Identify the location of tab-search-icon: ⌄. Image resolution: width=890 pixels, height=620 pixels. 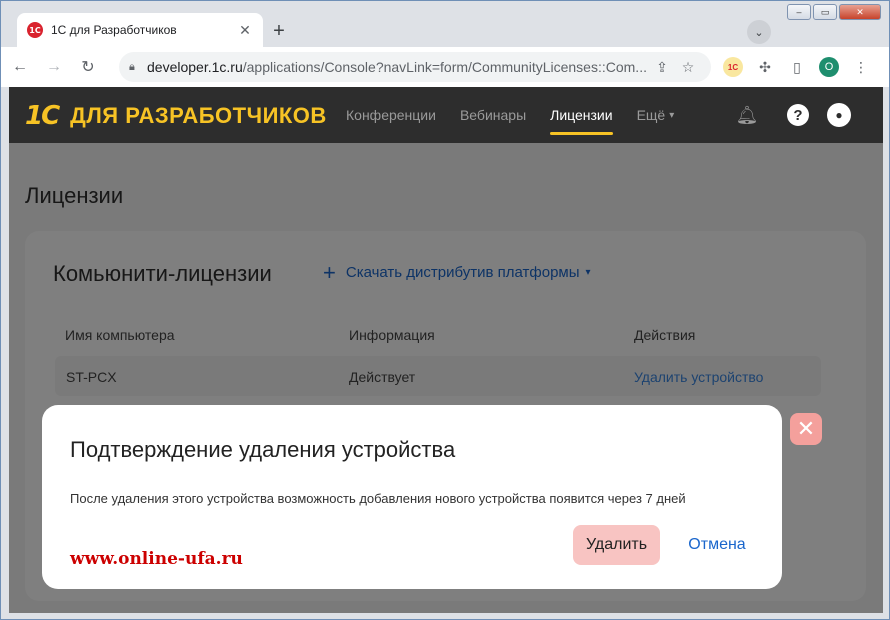
(759, 32).